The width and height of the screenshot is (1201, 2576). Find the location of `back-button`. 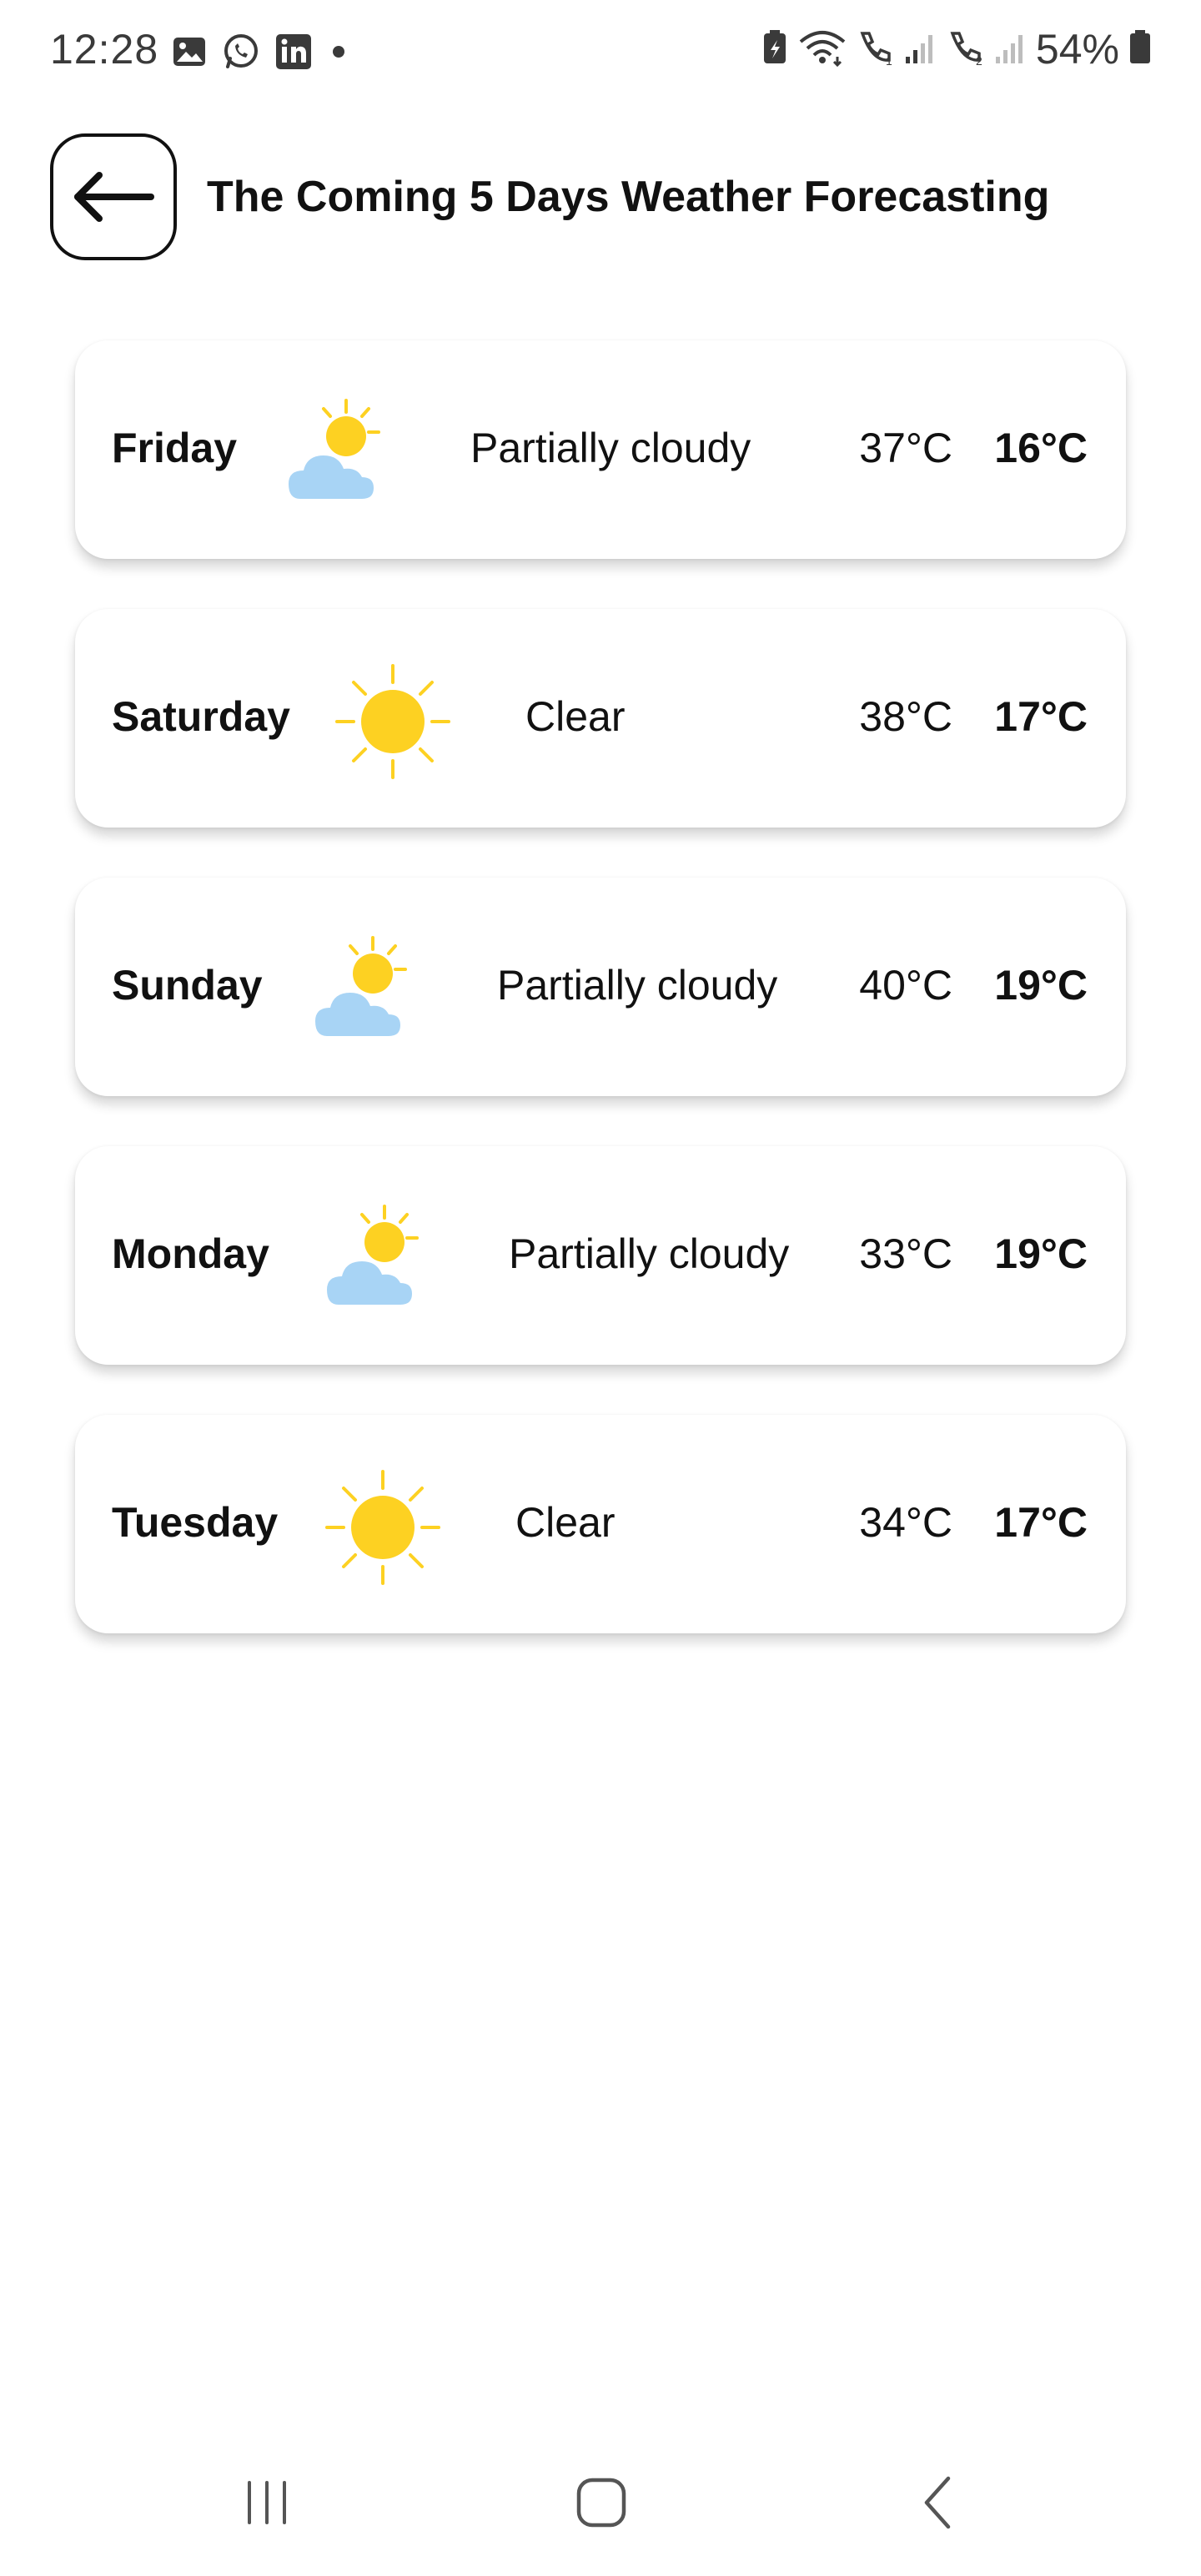

back-button is located at coordinates (114, 196).